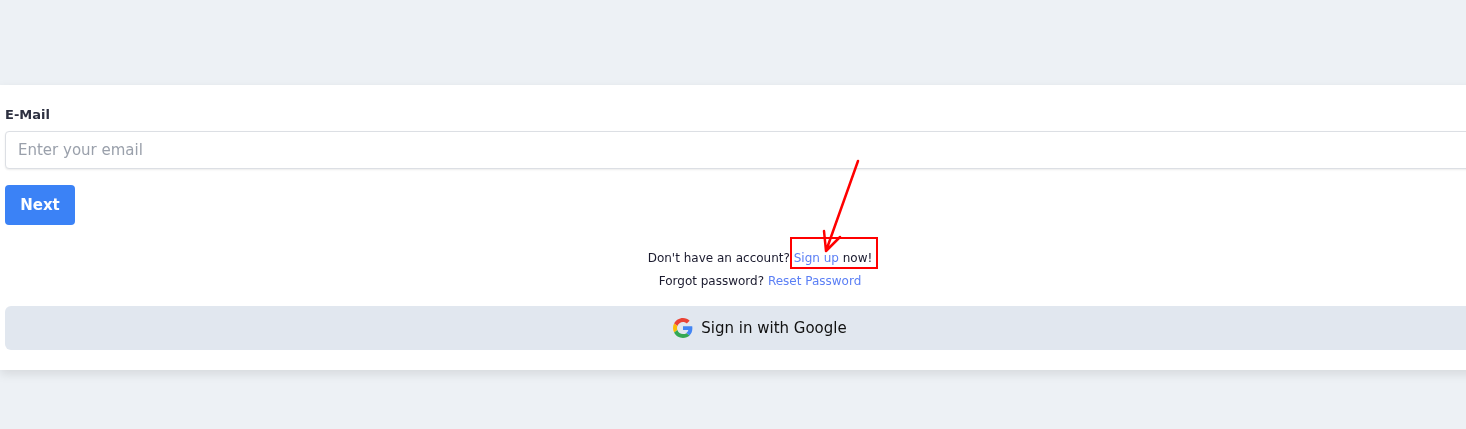  Describe the element at coordinates (760, 258) in the screenshot. I see `signup-prompt: Don't have an account? Sign up now!` at that location.